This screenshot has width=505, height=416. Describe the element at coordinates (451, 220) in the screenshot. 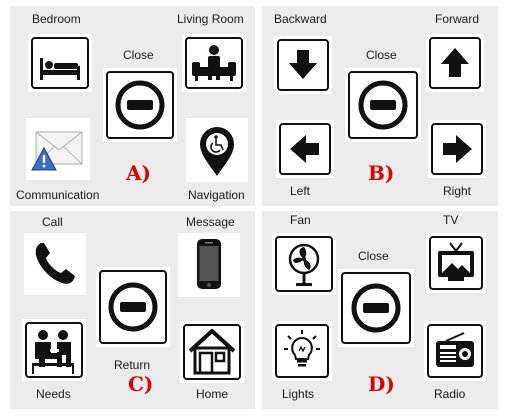

I see `tv-label: TV` at that location.